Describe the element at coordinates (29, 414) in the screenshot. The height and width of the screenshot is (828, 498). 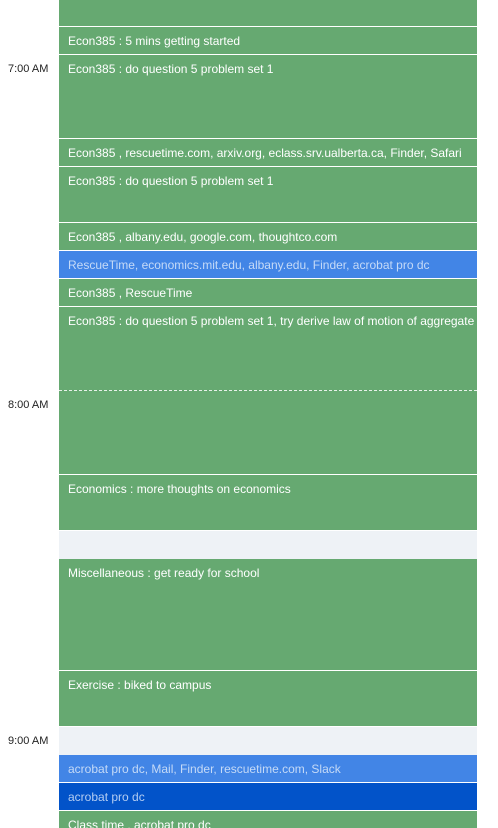
I see `time-gutter: 7:00 AM 8:00 AM 9:00 AM` at that location.